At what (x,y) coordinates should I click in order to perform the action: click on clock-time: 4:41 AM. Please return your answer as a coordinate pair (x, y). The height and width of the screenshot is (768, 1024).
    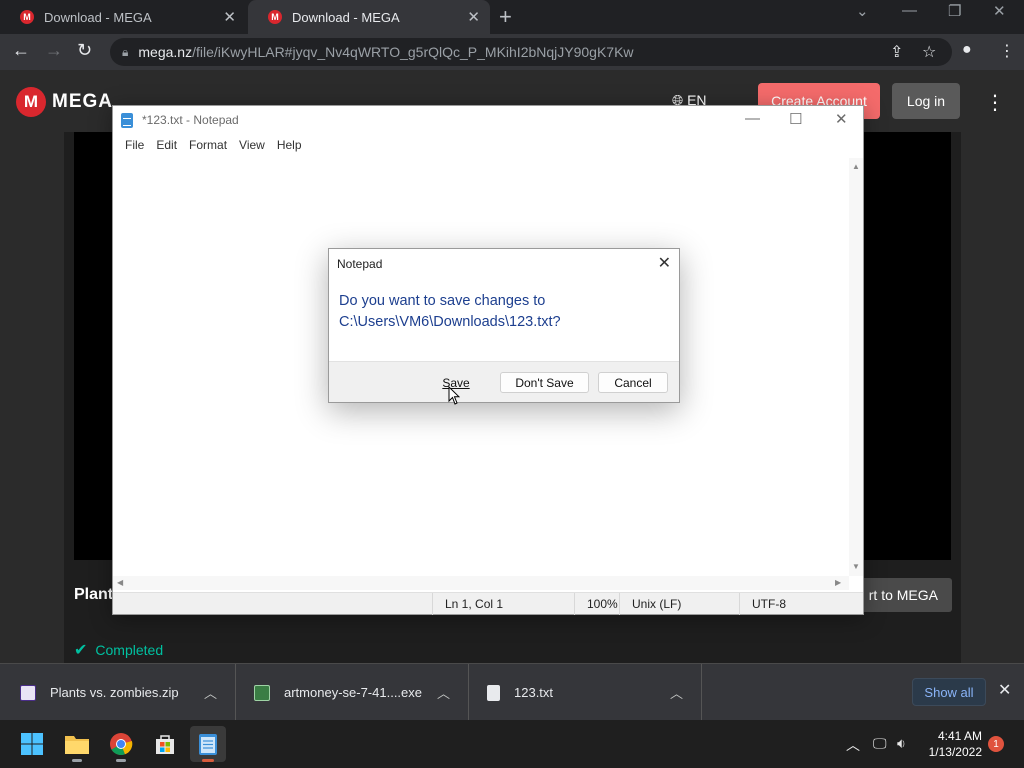
    Looking at the image, I should click on (959, 736).